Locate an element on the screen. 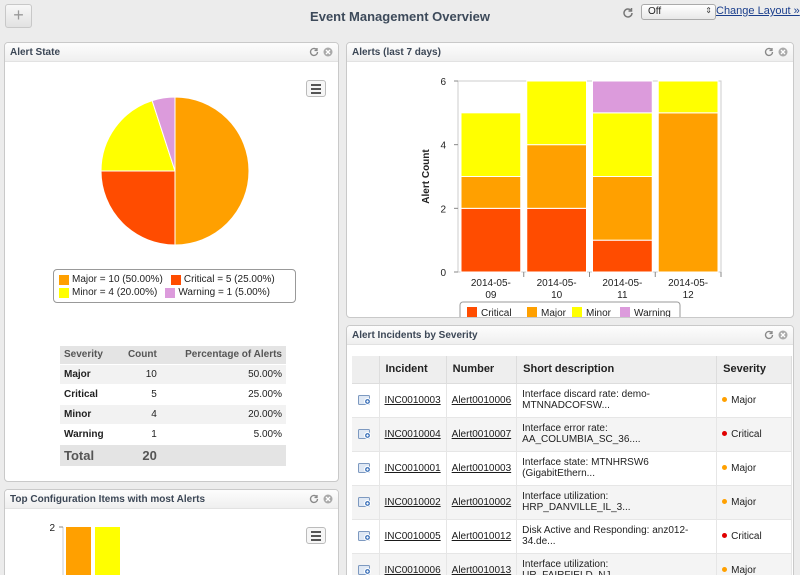 This screenshot has height=575, width=800. alert-number-link: Alert0010013 is located at coordinates (482, 570).